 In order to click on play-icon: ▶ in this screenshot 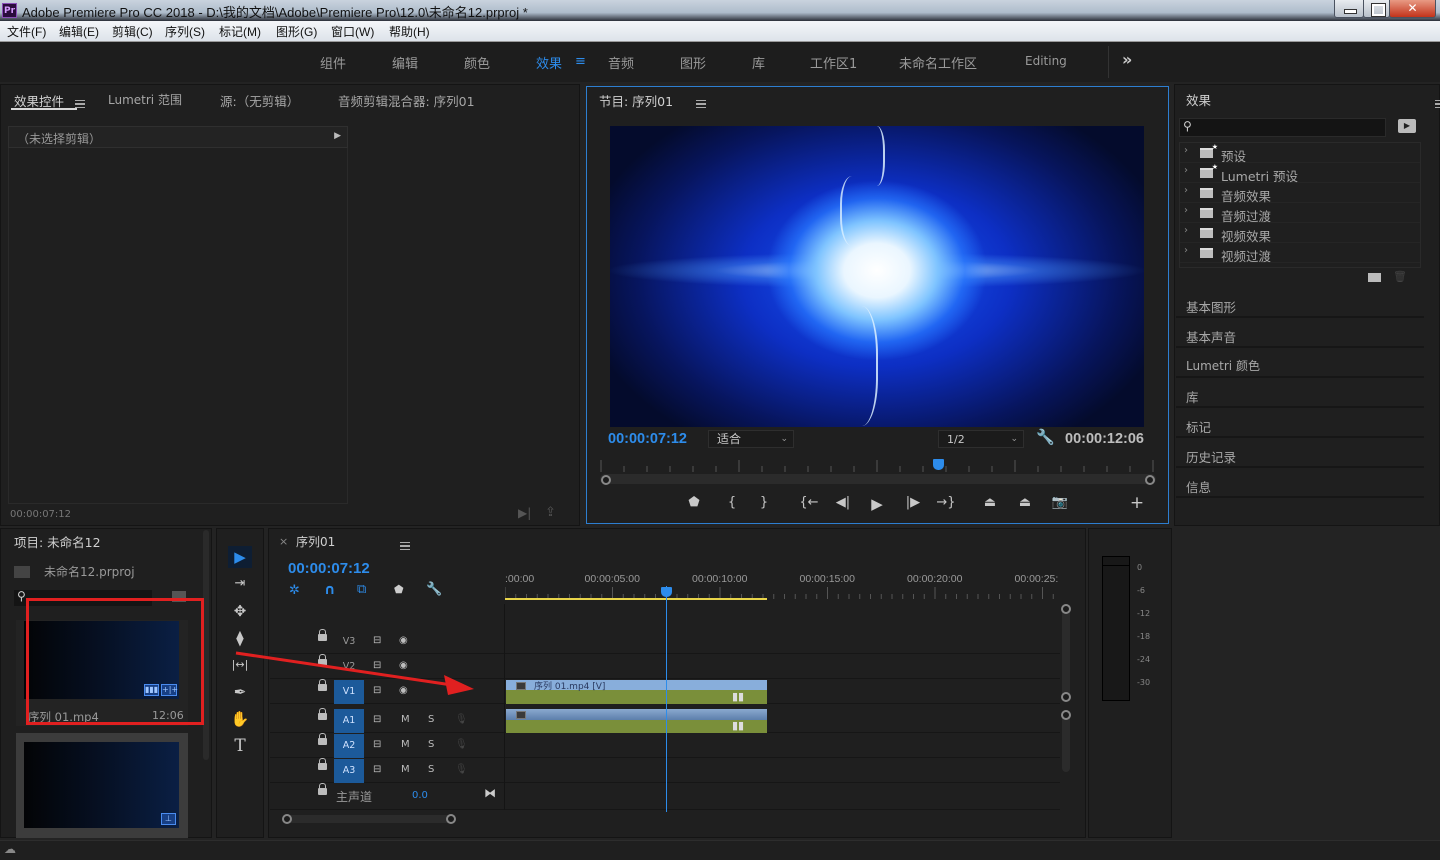, I will do `click(877, 504)`.